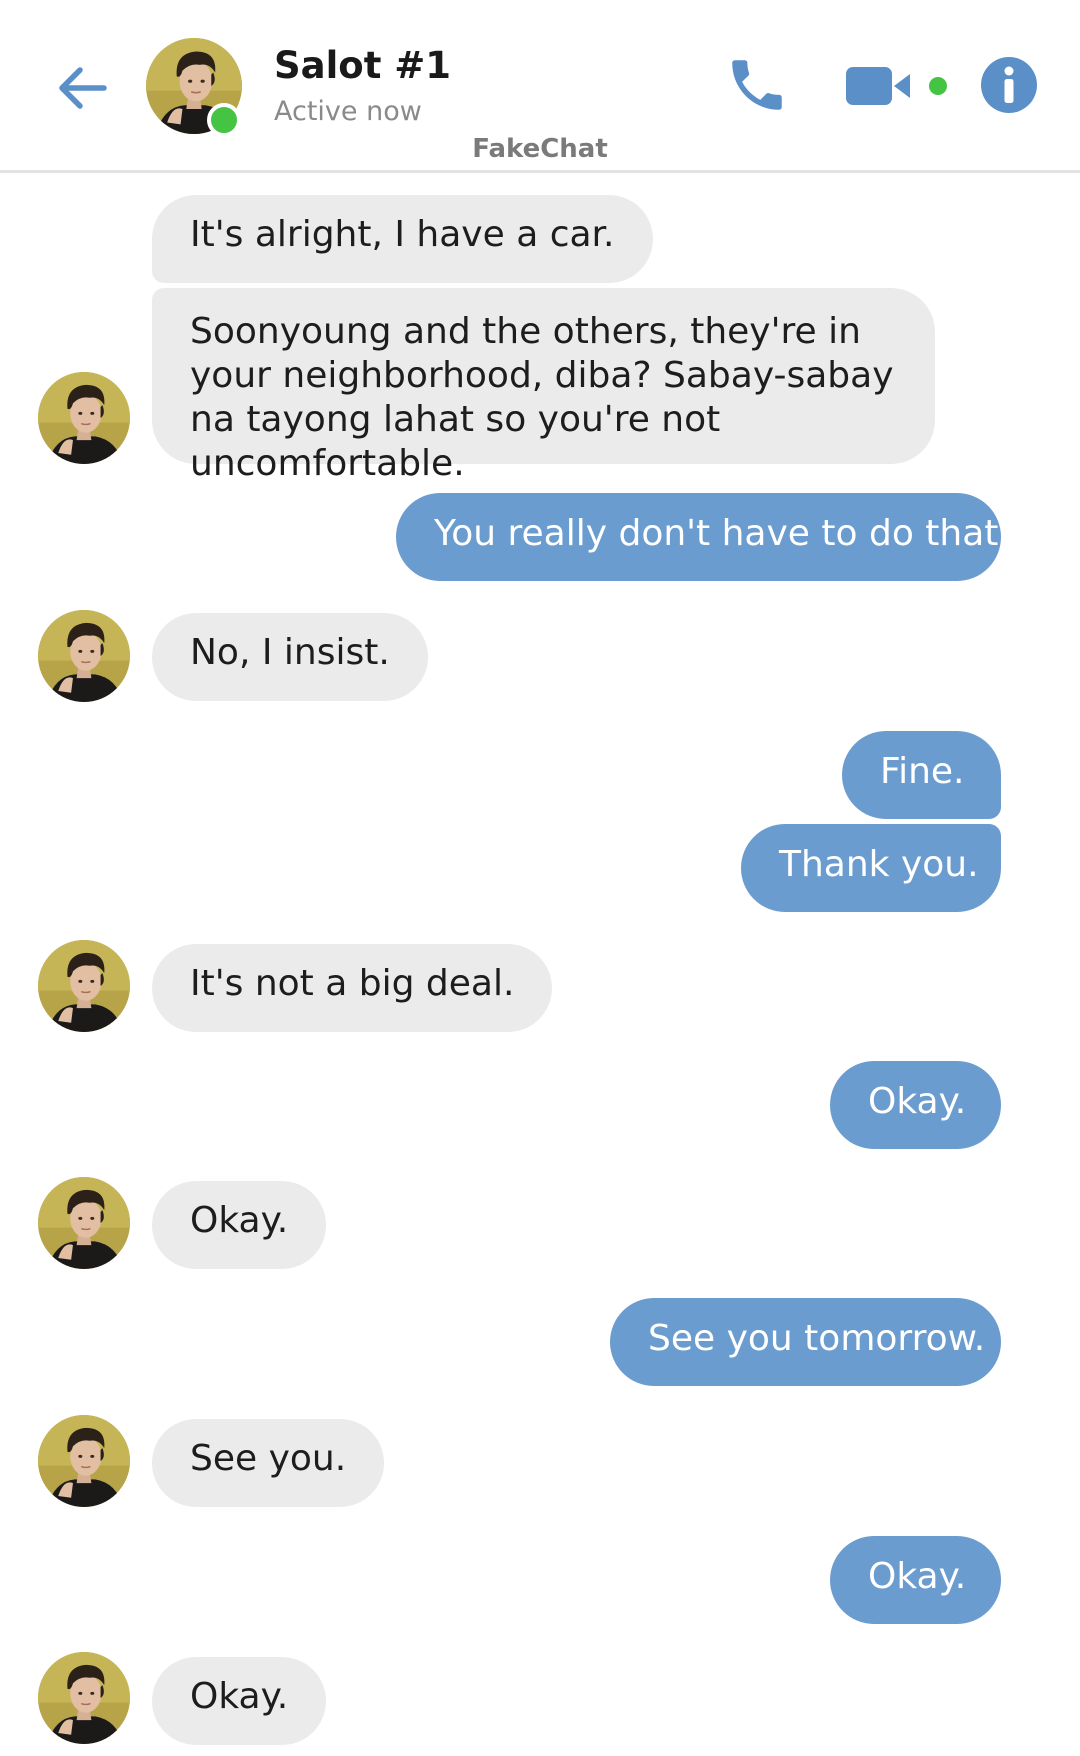 The height and width of the screenshot is (1756, 1080). I want to click on incoming-message: It's alright, I have a car., so click(402, 239).